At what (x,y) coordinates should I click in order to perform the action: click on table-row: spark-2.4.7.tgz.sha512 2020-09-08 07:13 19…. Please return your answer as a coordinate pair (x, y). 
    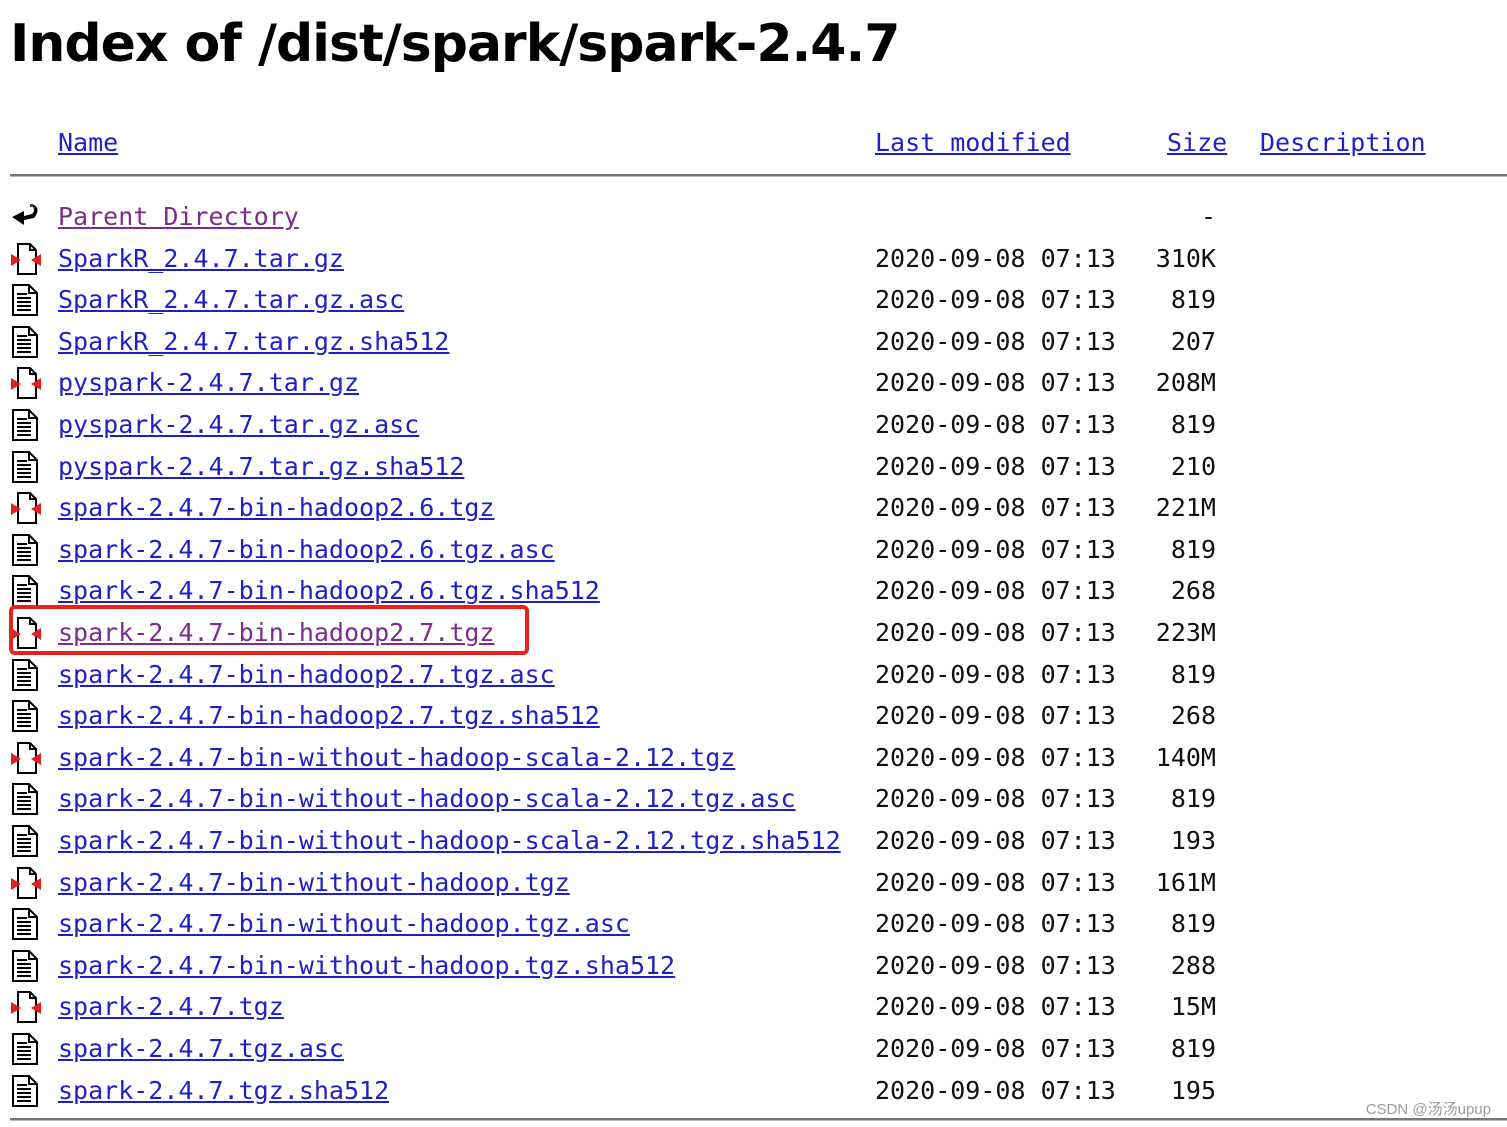
    Looking at the image, I should click on (753, 1090).